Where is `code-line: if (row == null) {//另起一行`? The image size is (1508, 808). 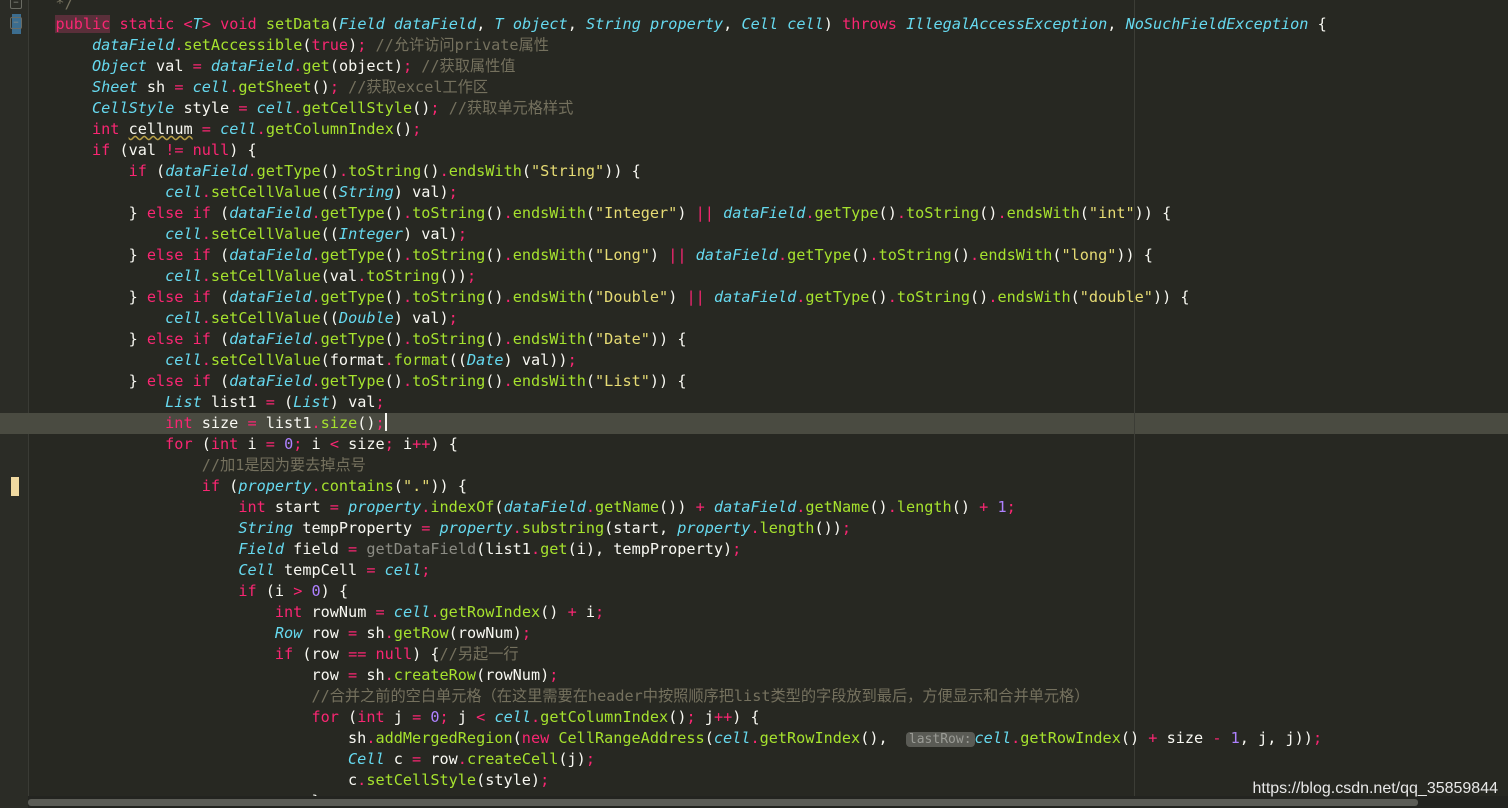
code-line: if (row == null) {//另起一行 is located at coordinates (273, 654).